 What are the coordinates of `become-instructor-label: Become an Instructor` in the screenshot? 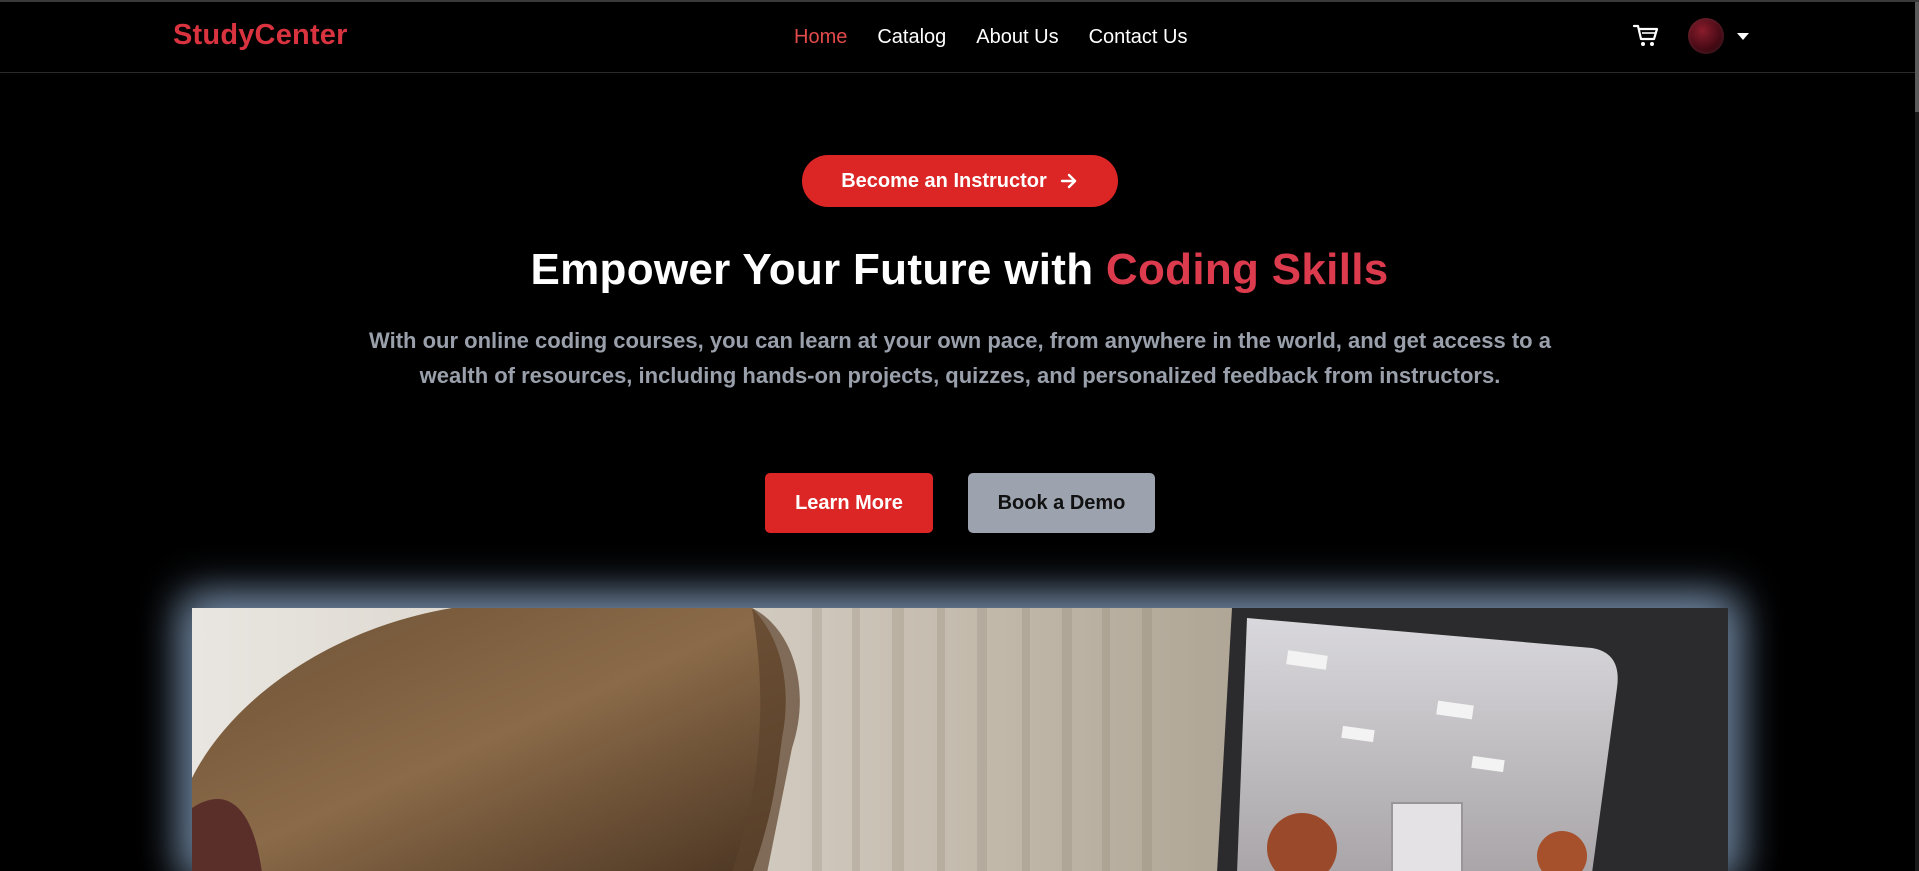 It's located at (944, 180).